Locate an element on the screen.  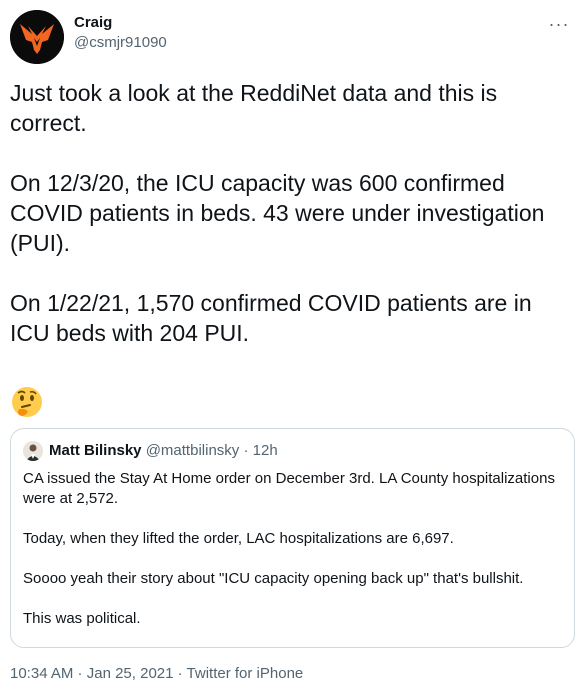
quoted-tweet-header: Matt Bilinsky @mattbilinsky · 12h is located at coordinates (150, 451).